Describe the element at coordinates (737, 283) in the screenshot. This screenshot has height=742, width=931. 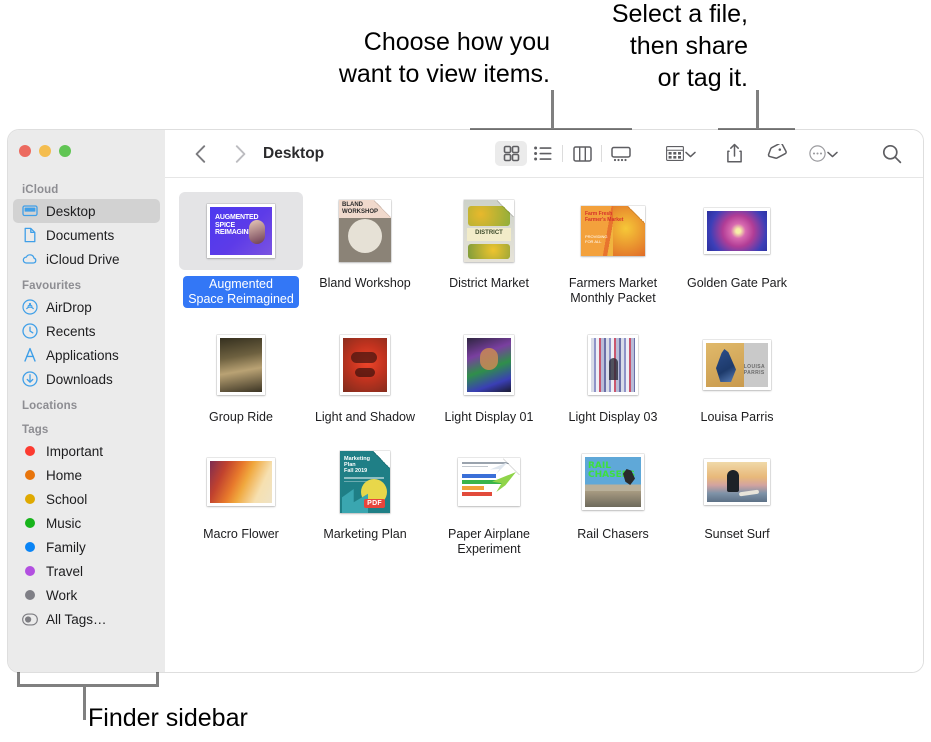
I see `file-label: Golden Gate Park` at that location.